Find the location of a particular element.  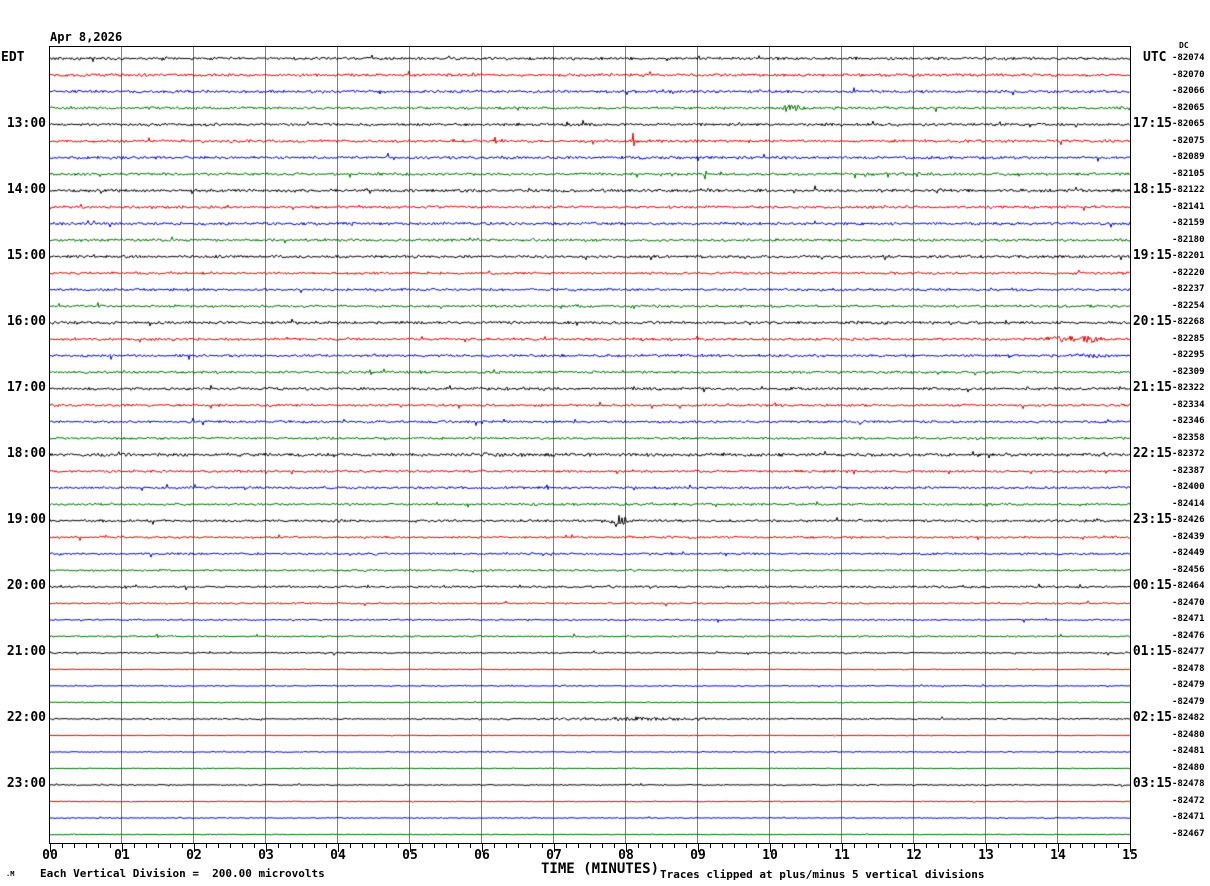

logo-mark: .M is located at coordinates (10, 874).